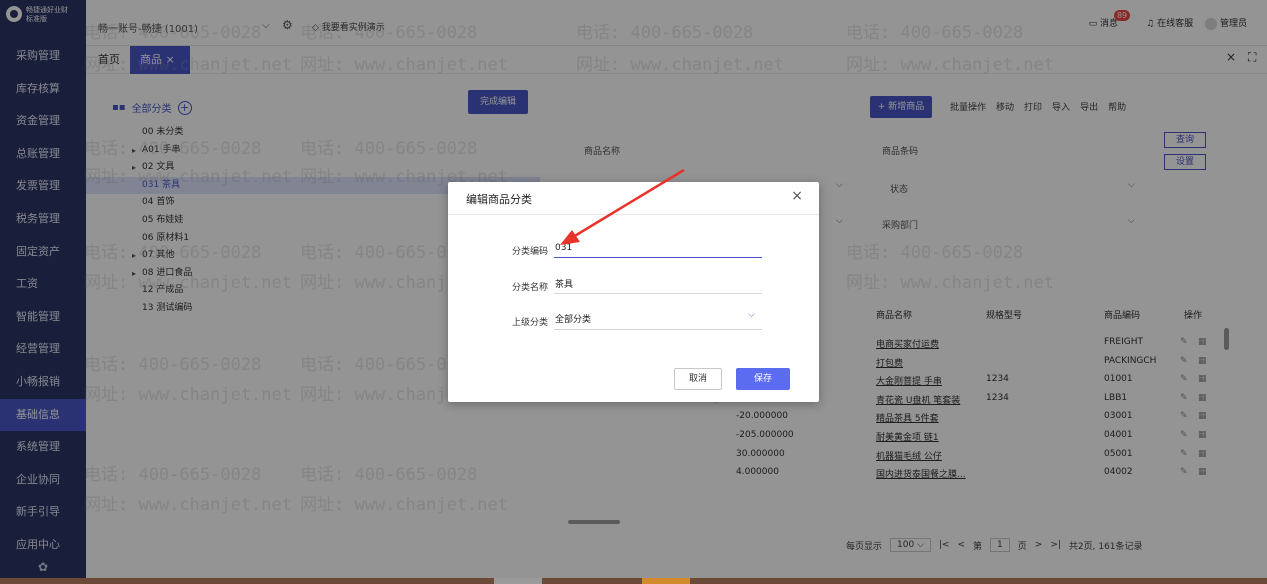 The width and height of the screenshot is (1267, 584). I want to click on arrow-head, so click(570, 237).